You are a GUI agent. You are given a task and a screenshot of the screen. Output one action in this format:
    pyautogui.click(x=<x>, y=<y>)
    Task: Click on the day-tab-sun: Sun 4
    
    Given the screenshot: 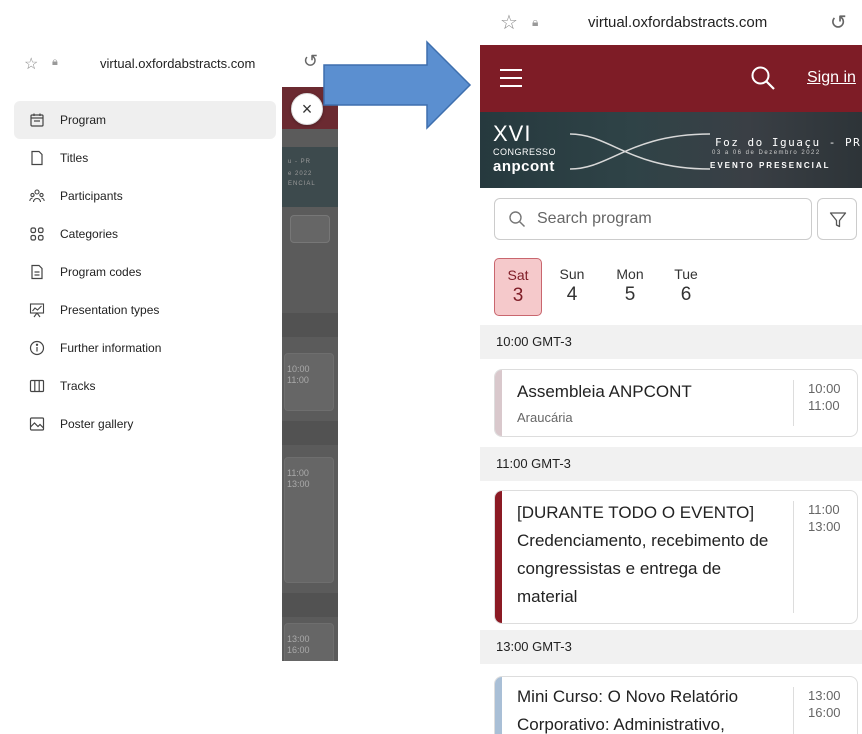 What is the action you would take?
    pyautogui.click(x=572, y=287)
    